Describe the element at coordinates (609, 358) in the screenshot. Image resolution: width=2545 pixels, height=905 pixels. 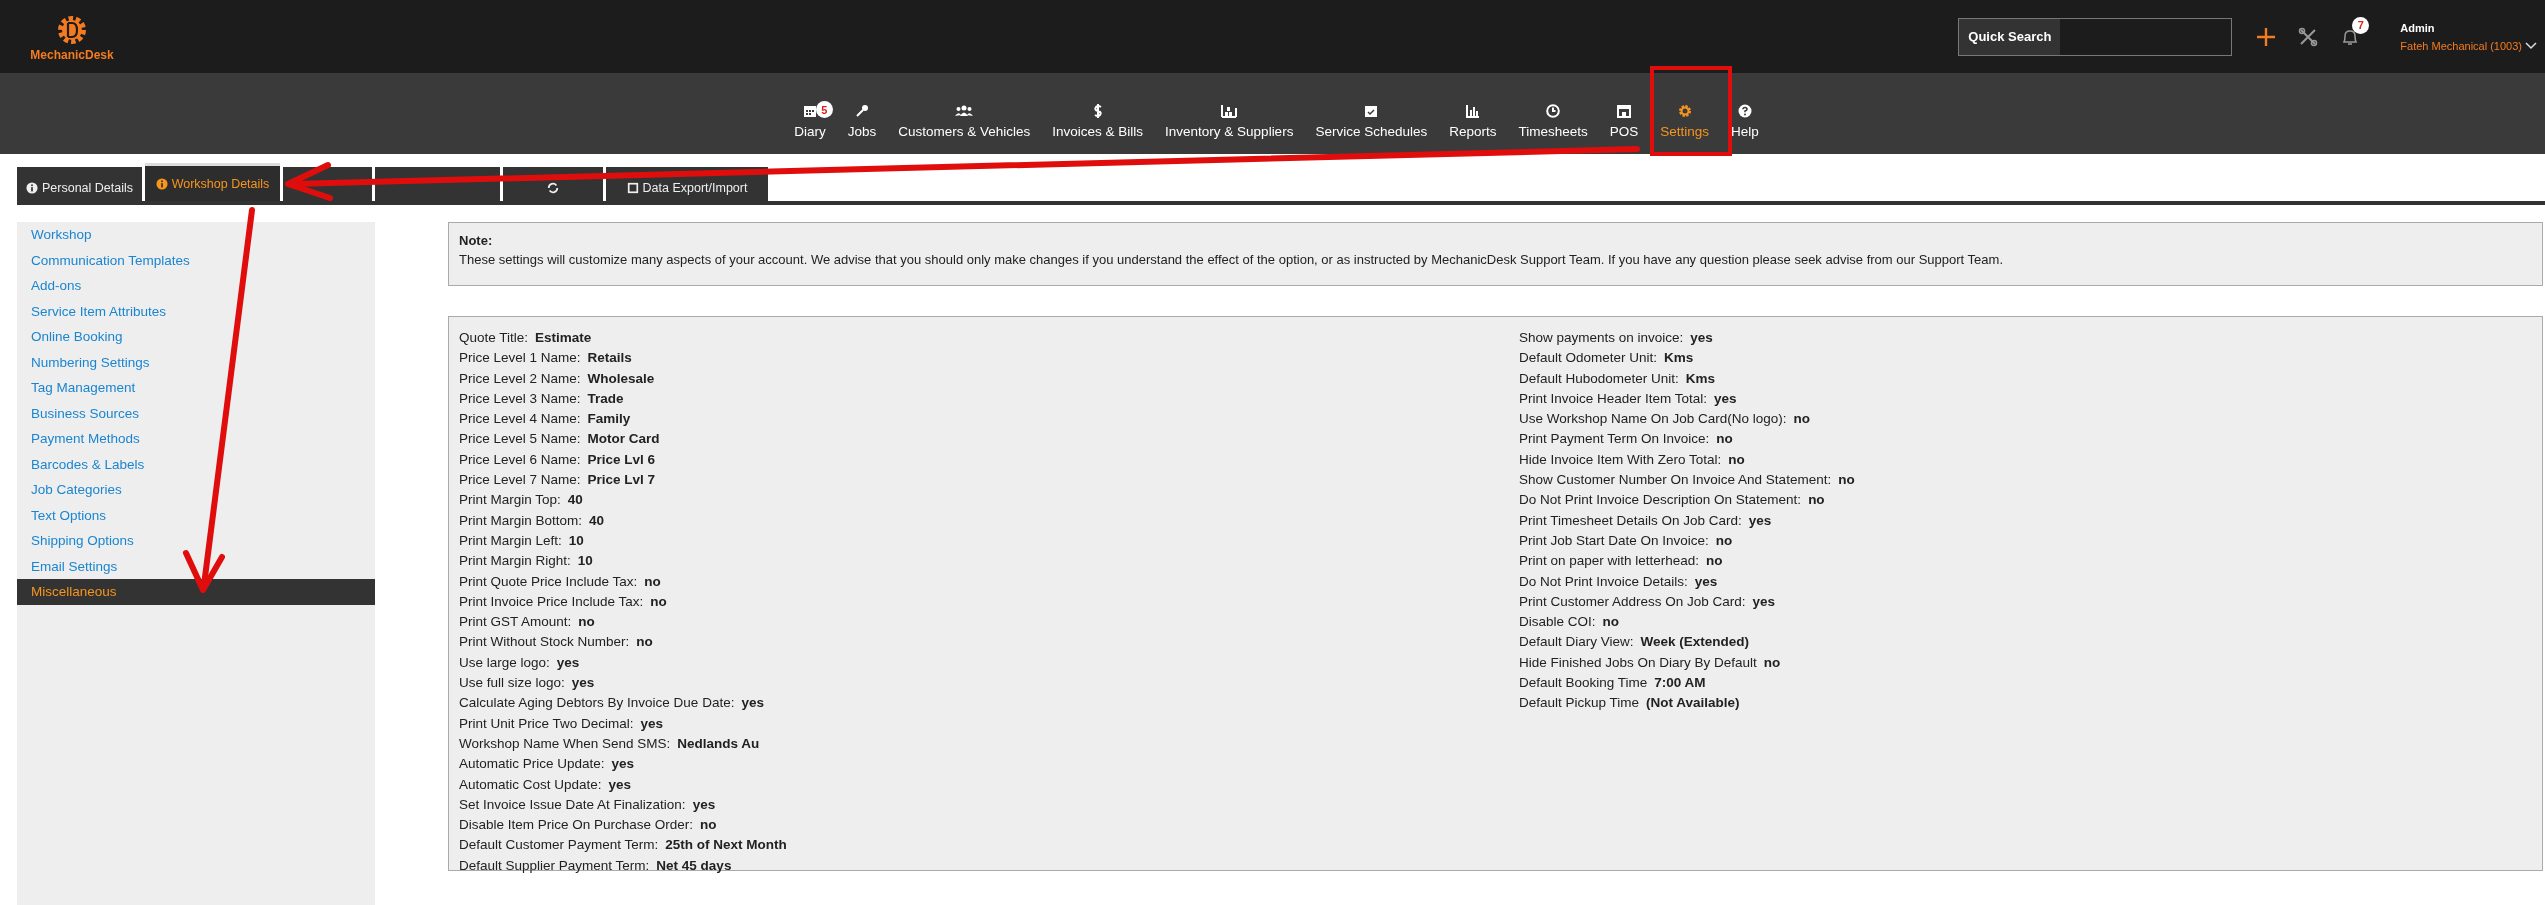
I see `setting-value: Retails` at that location.